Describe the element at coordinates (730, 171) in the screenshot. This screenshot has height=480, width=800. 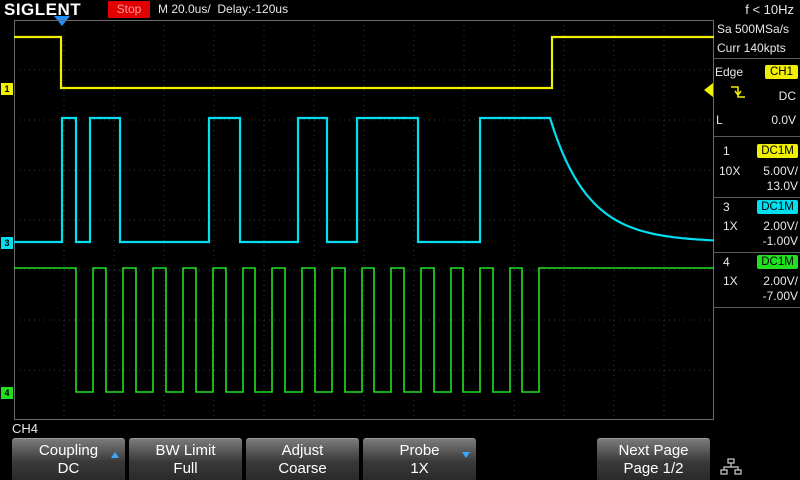
I see `ch1-probe: 10X` at that location.